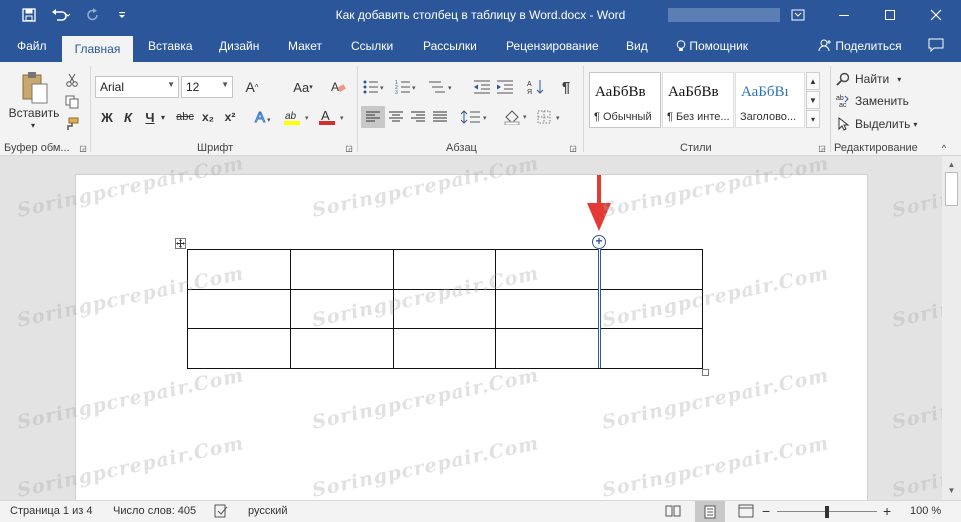  I want to click on zoom-level: 100 %, so click(925, 511).